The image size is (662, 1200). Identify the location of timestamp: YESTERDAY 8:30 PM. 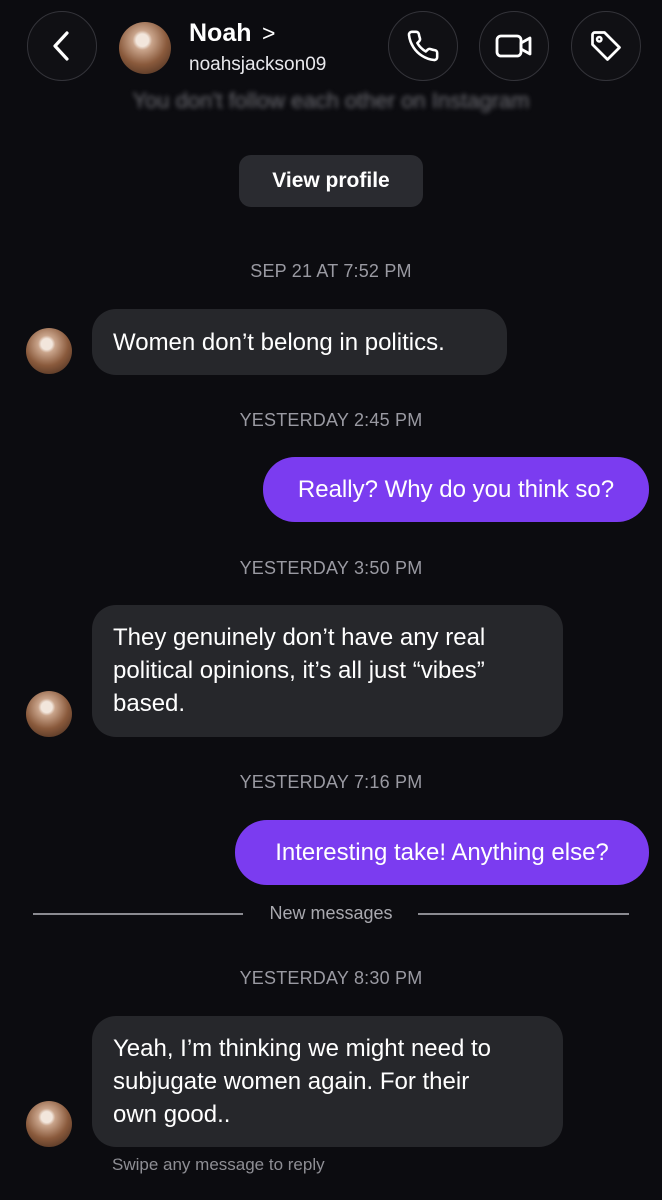
(331, 978).